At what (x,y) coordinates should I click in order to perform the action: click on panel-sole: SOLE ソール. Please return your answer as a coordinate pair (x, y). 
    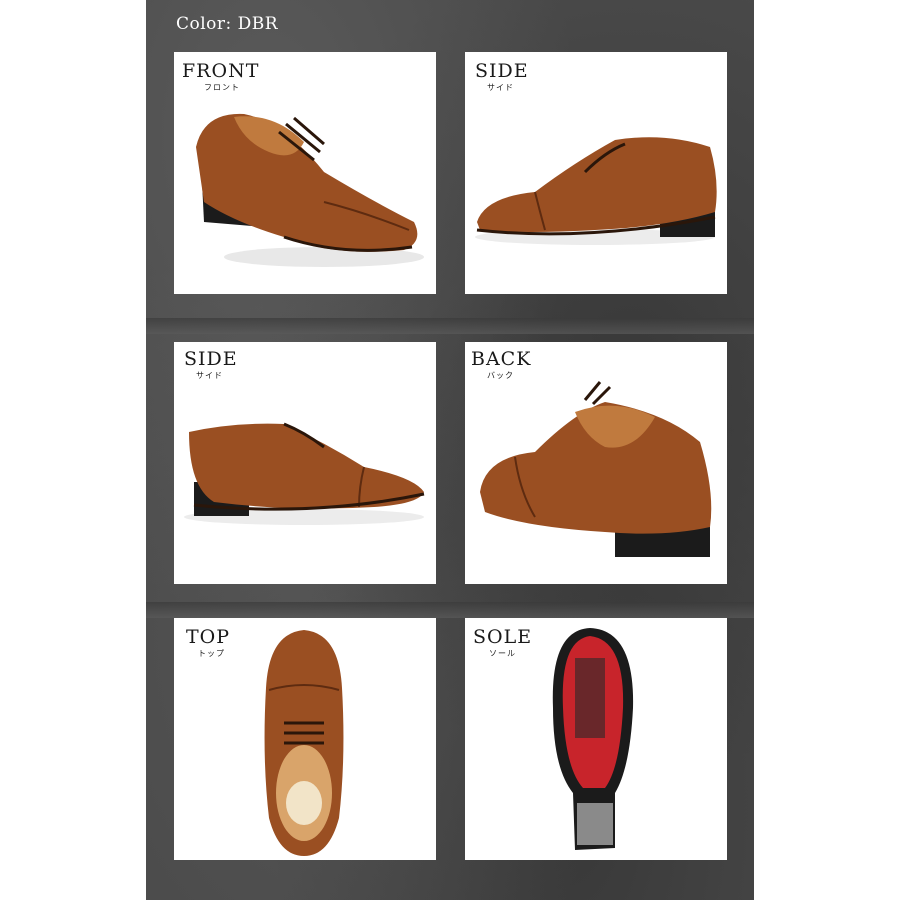
    Looking at the image, I should click on (596, 739).